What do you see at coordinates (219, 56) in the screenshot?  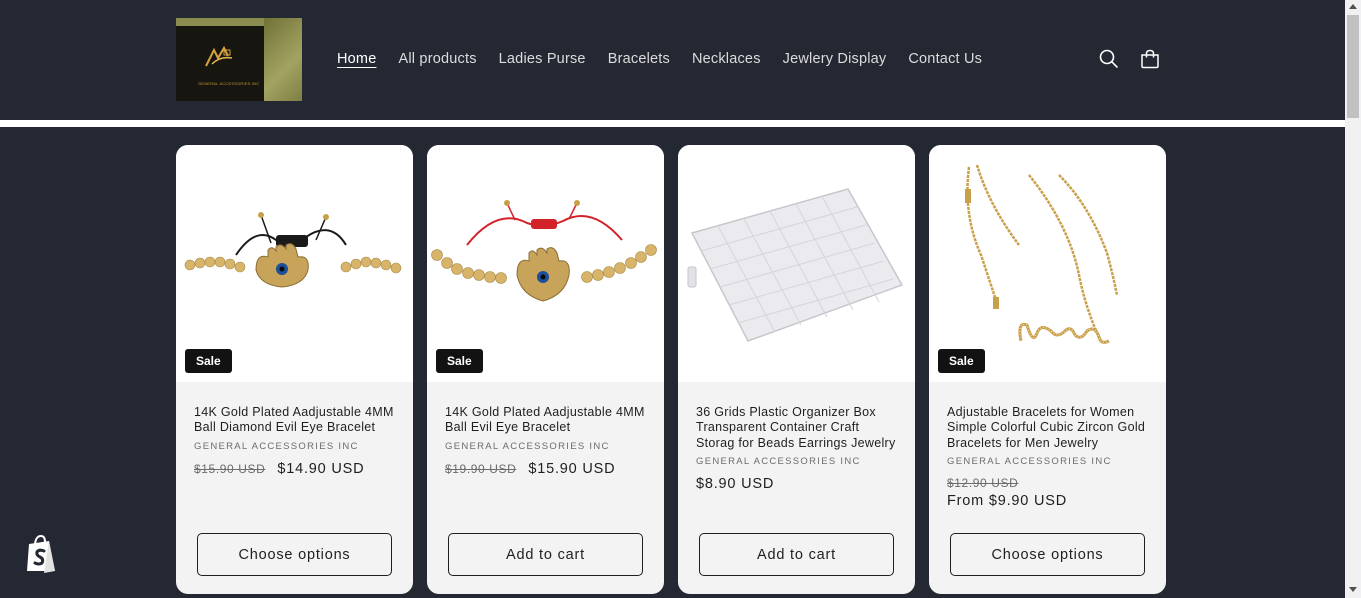 I see `logo-mark-icon` at bounding box center [219, 56].